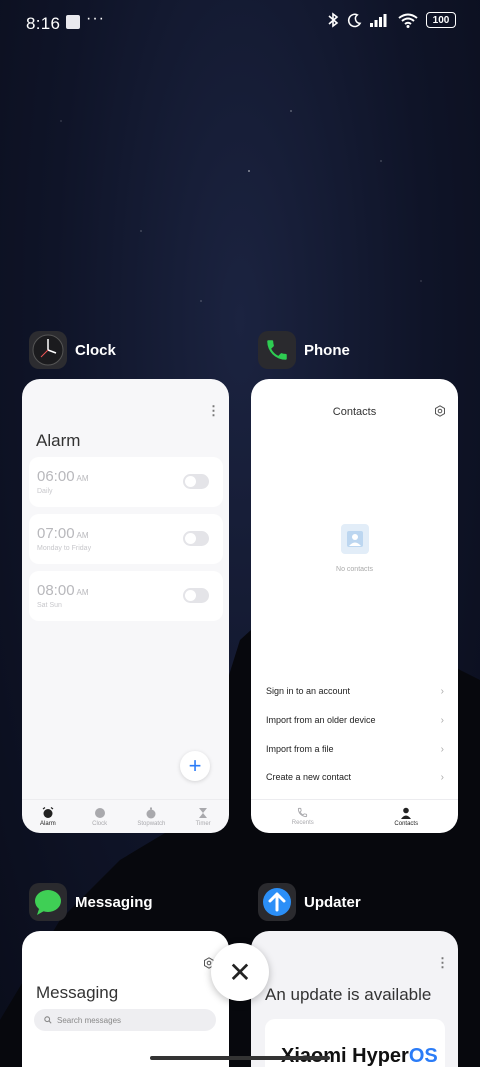 The image size is (480, 1067). I want to click on tab-label: Contacts, so click(406, 823).